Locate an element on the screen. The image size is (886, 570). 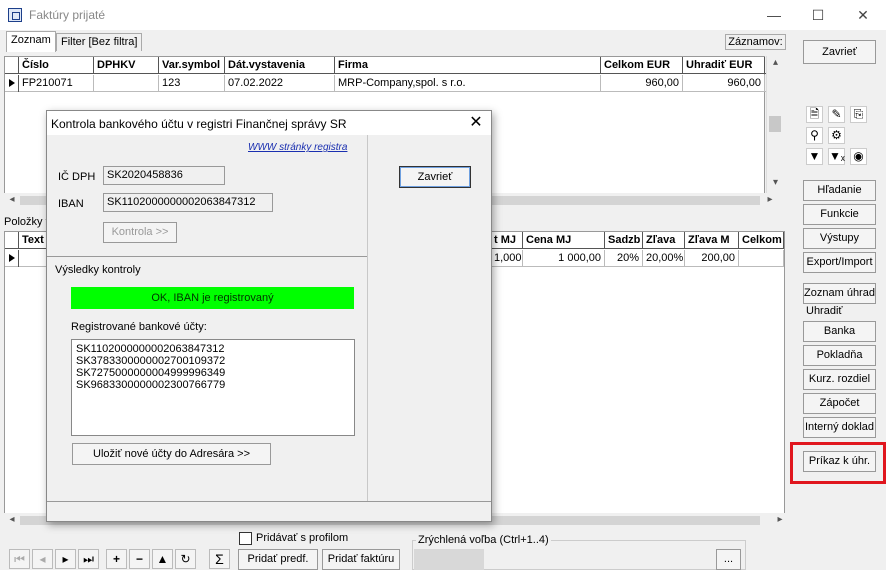
record-count-label: Záznamov: is located at coordinates (755, 42).